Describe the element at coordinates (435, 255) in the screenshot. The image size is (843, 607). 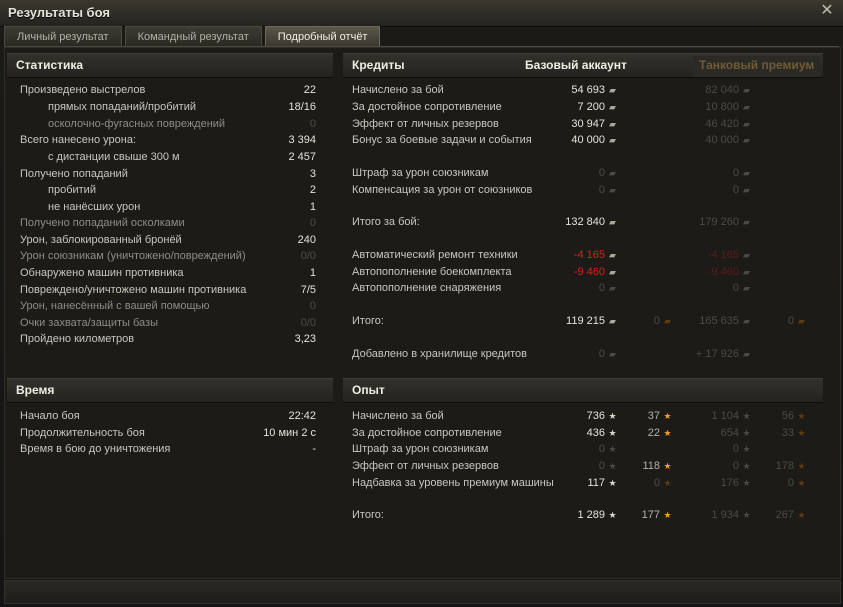
I see `credit-label: Автоматический ремонт техники` at that location.